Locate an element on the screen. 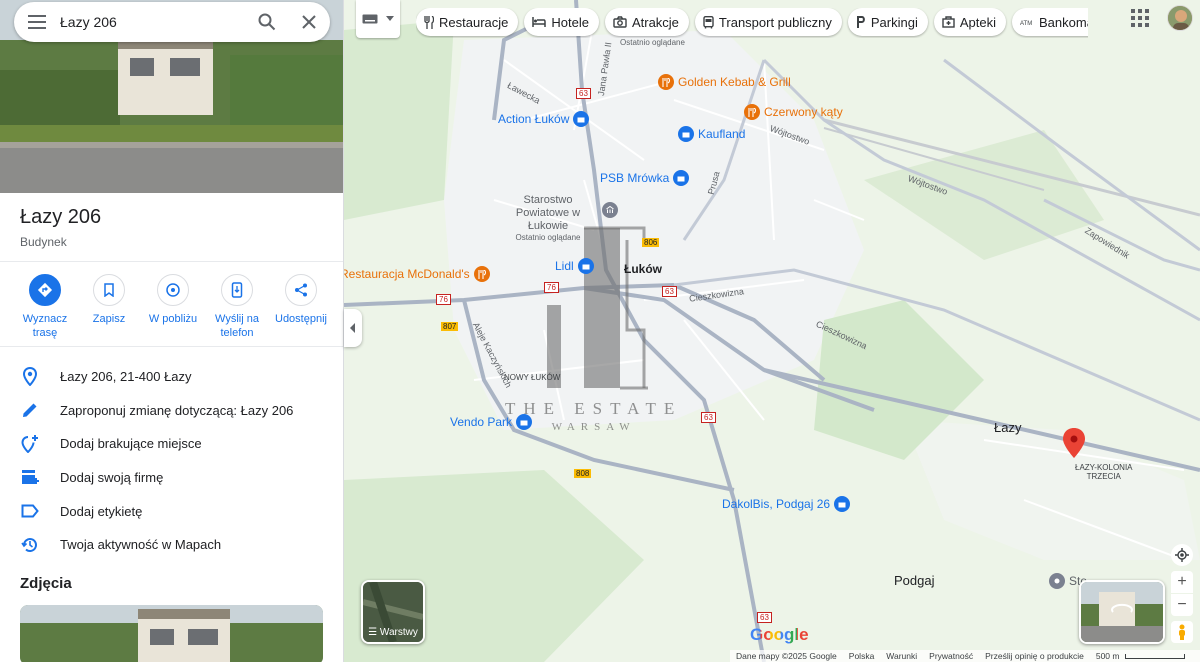 The height and width of the screenshot is (662, 1200). layers-button: ☰ Warstwy is located at coordinates (393, 612).